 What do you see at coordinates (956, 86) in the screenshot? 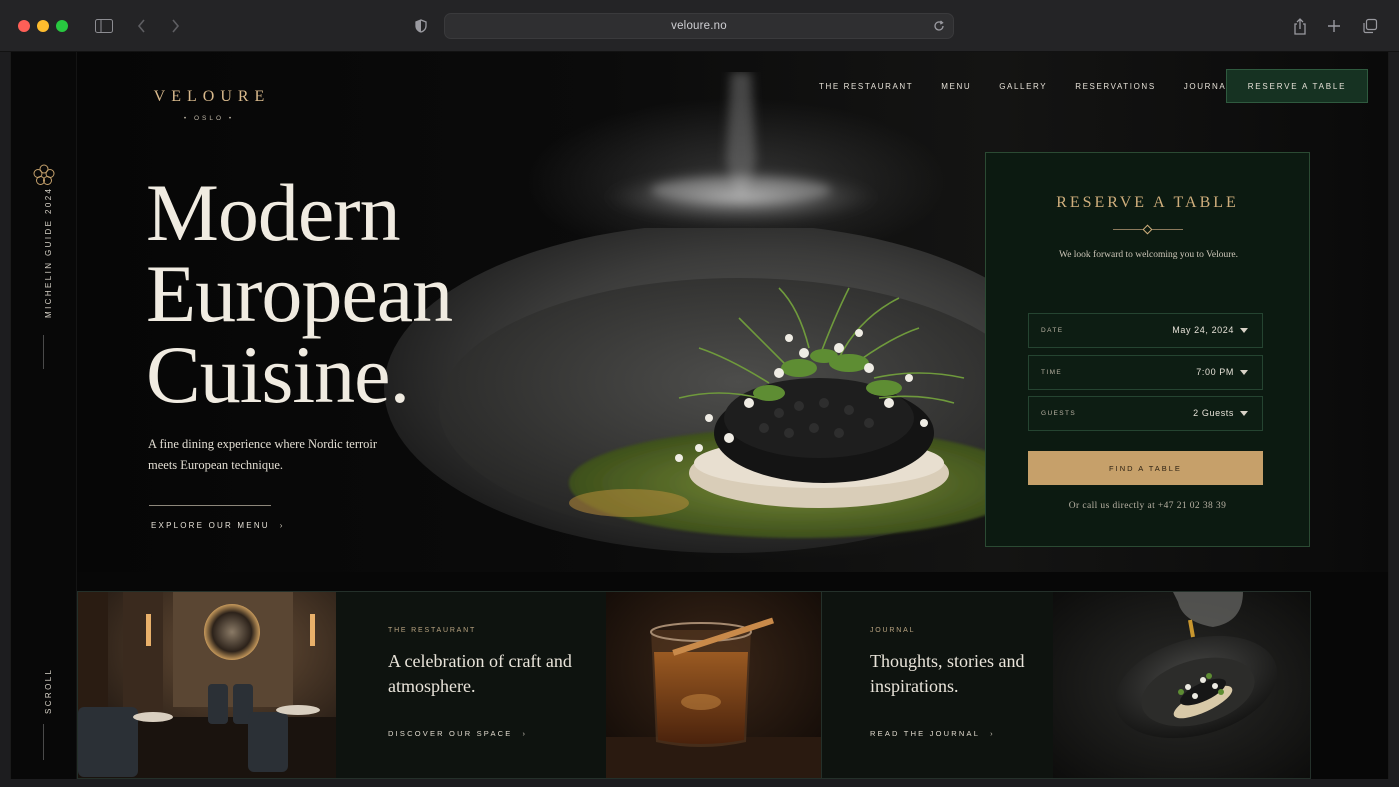
I see `nav-item-menu: MENU` at bounding box center [956, 86].